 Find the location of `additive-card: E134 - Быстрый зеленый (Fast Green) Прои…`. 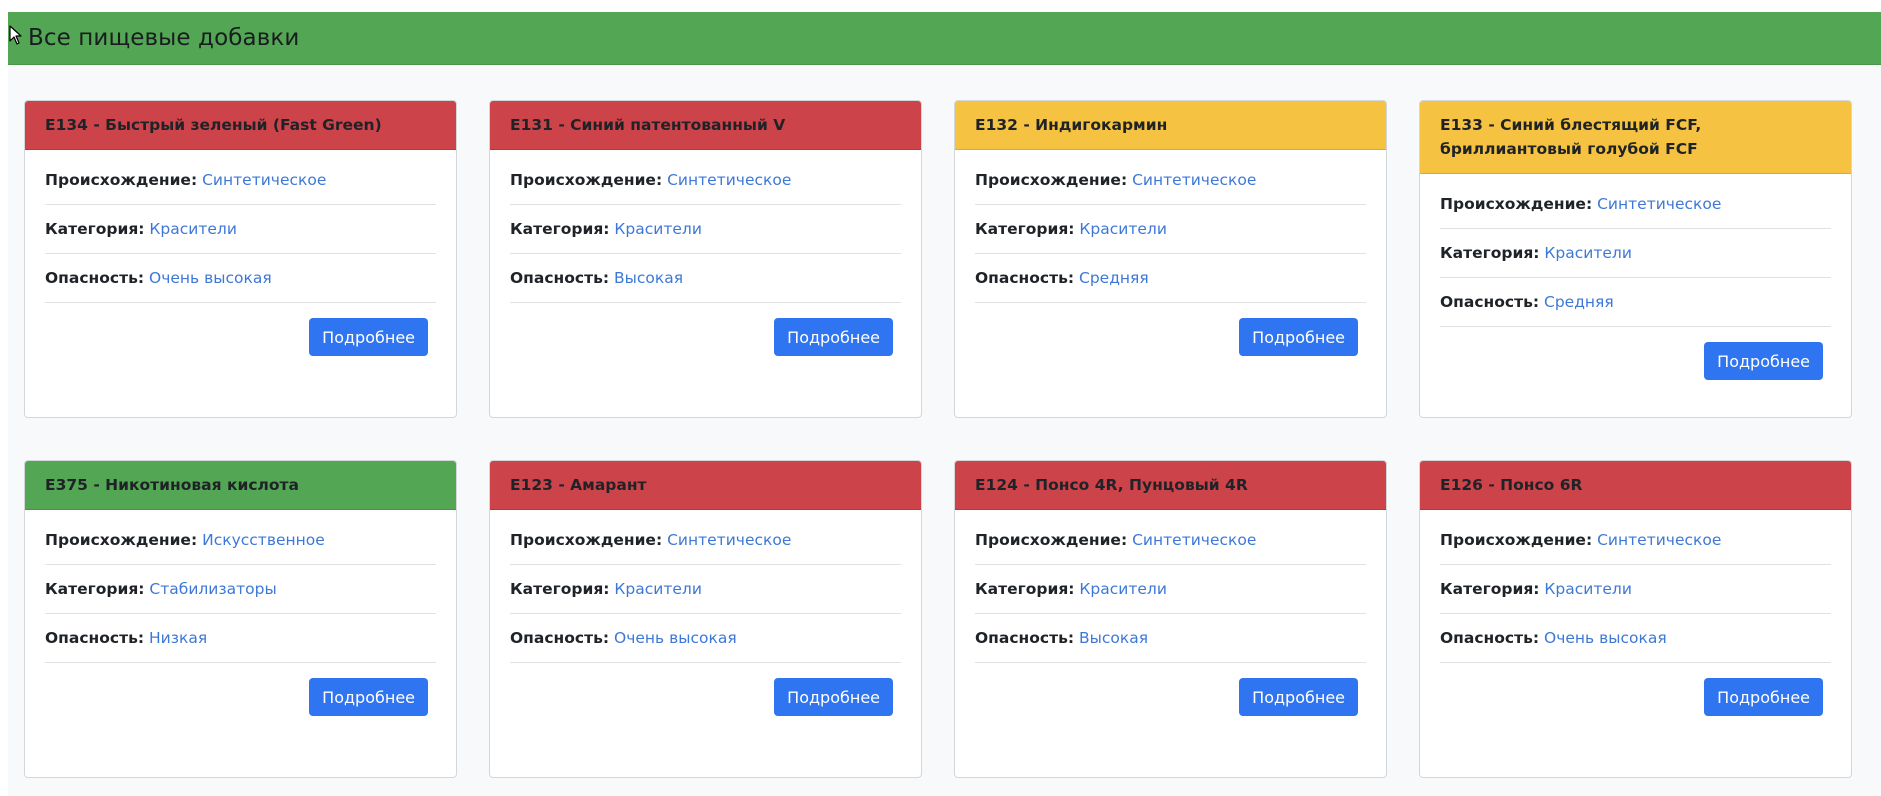

additive-card: E134 - Быстрый зеленый (Fast Green) Прои… is located at coordinates (240, 259).